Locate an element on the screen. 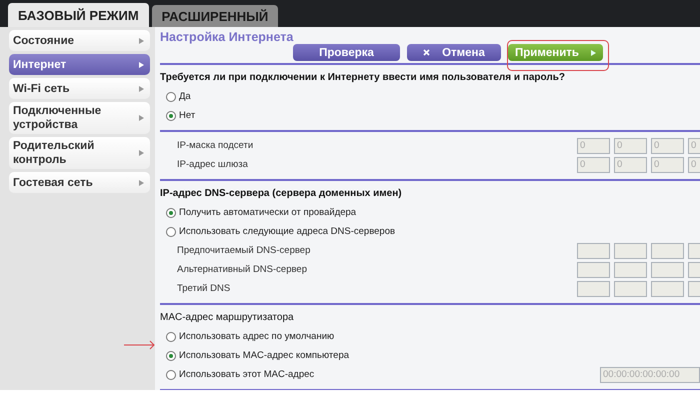  cancel-button: Отмена is located at coordinates (454, 52).